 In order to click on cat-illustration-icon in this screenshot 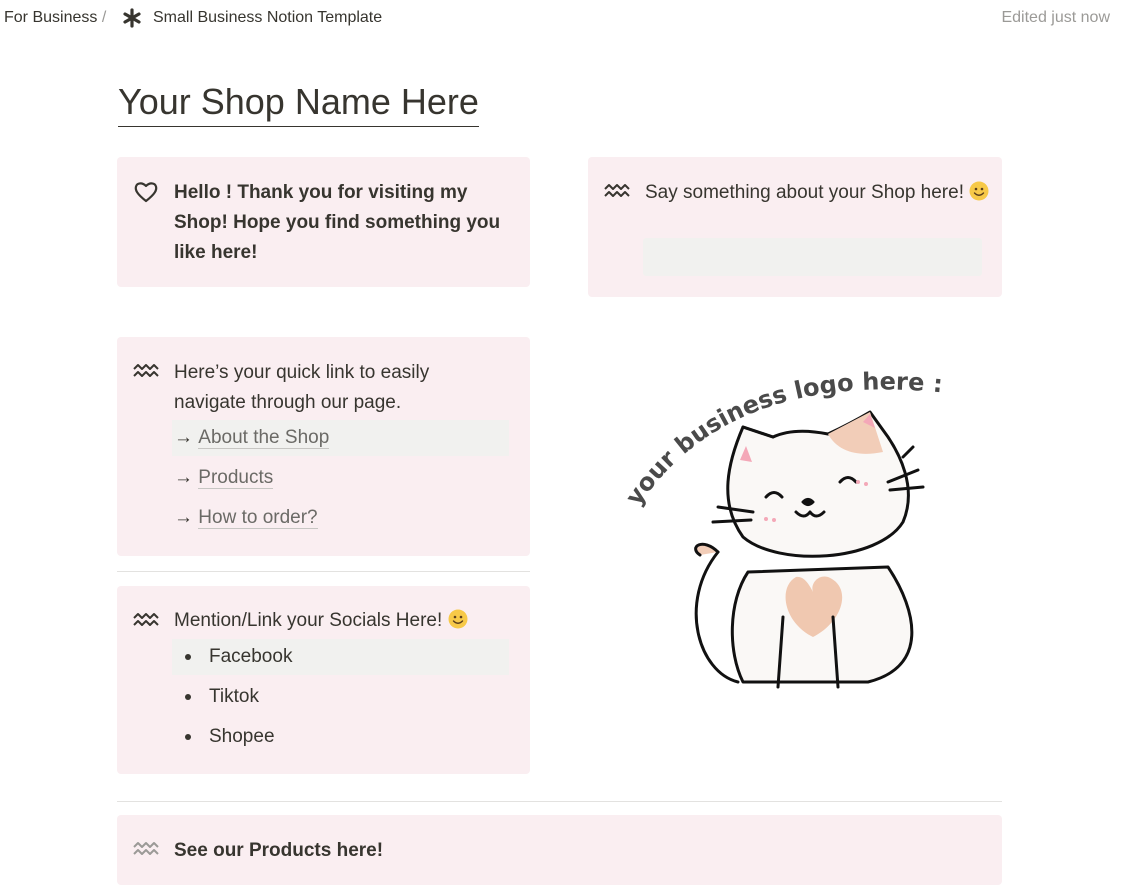, I will do `click(809, 549)`.